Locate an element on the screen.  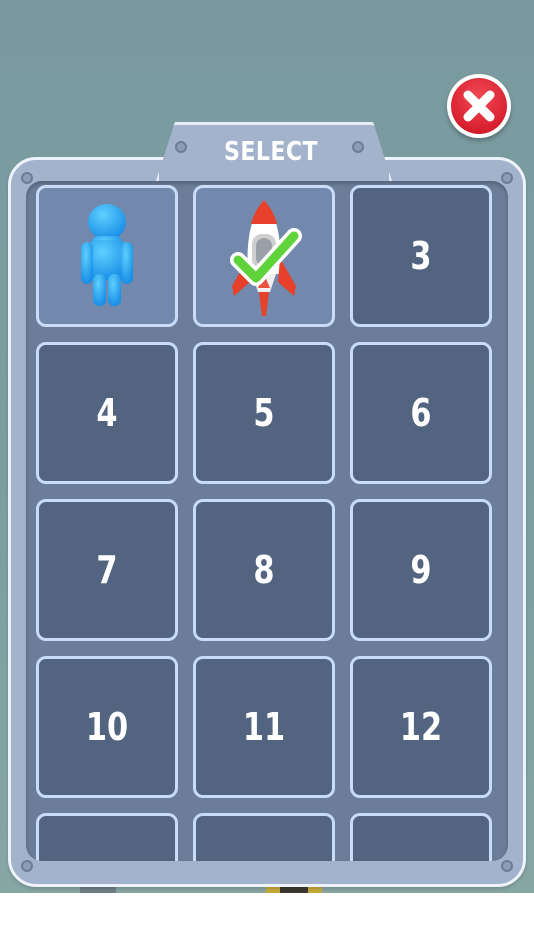
slot-rocket is located at coordinates (264, 256).